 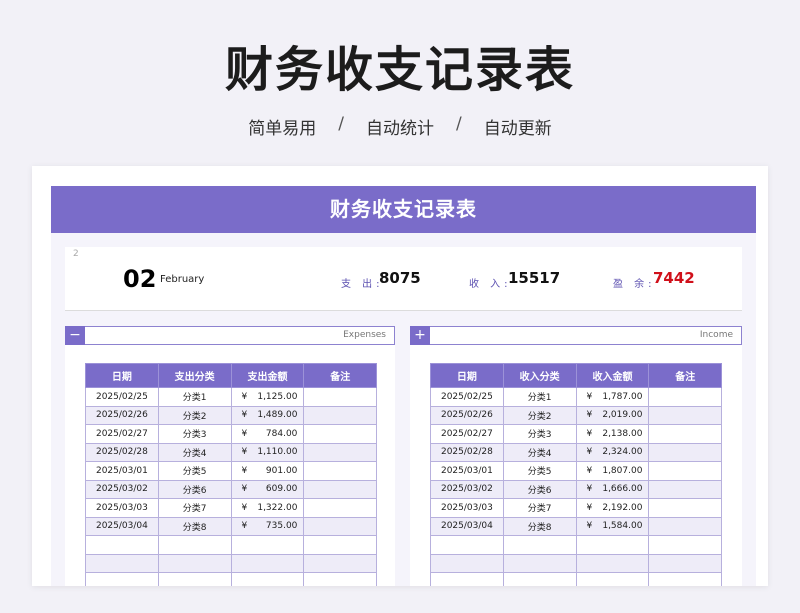 I want to click on amount-cell: ¥901.00, so click(x=267, y=471).